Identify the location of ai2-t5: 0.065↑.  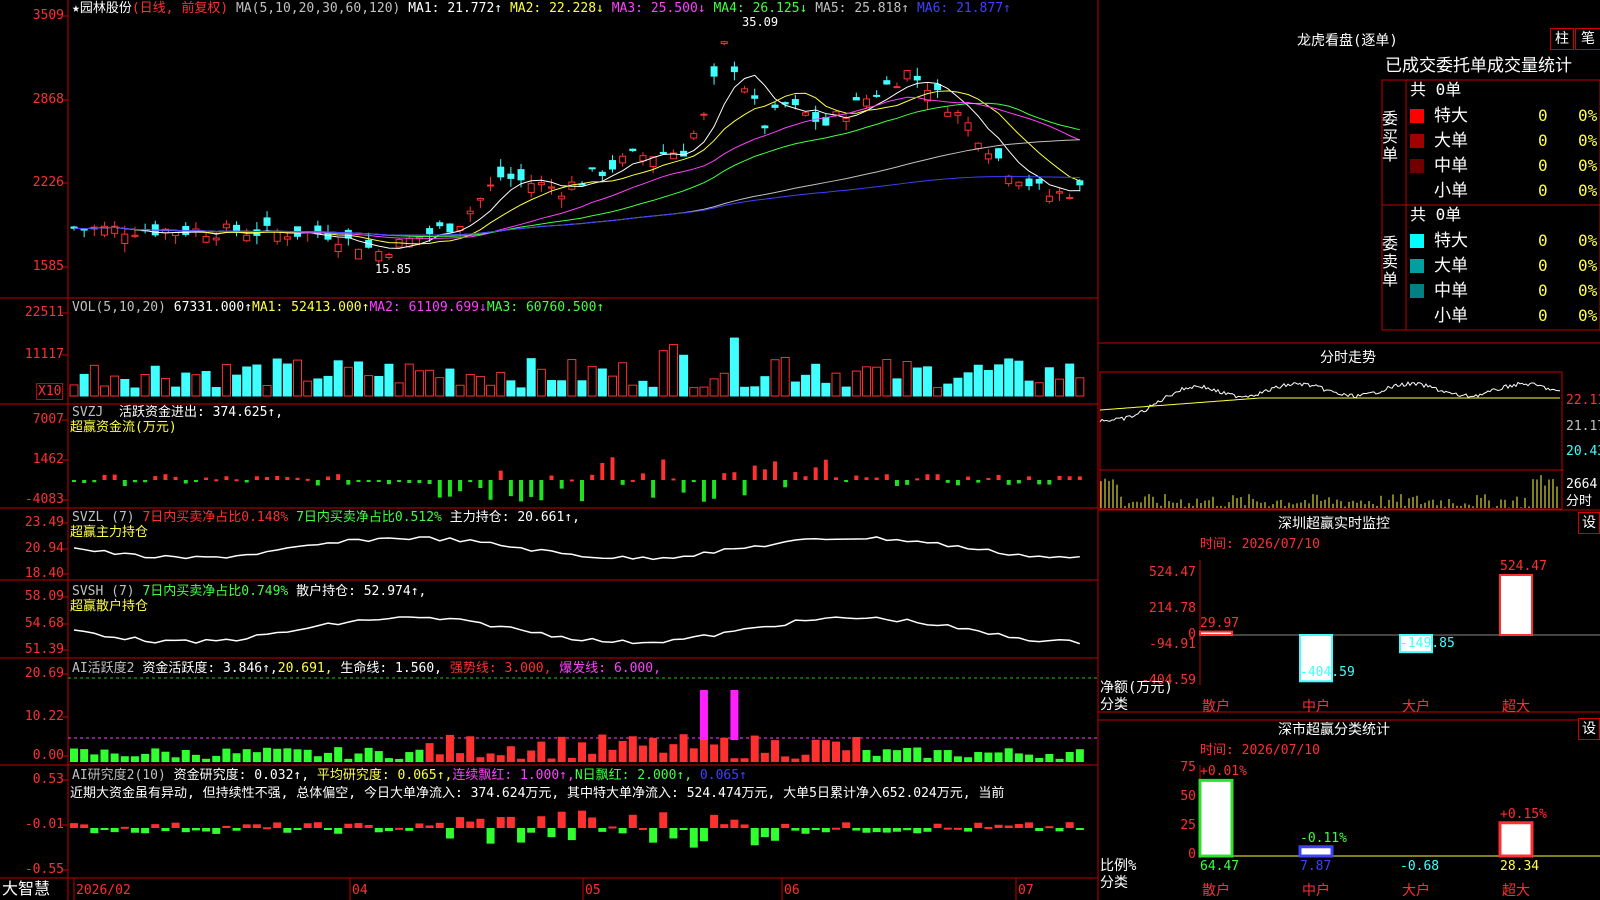
(723, 775).